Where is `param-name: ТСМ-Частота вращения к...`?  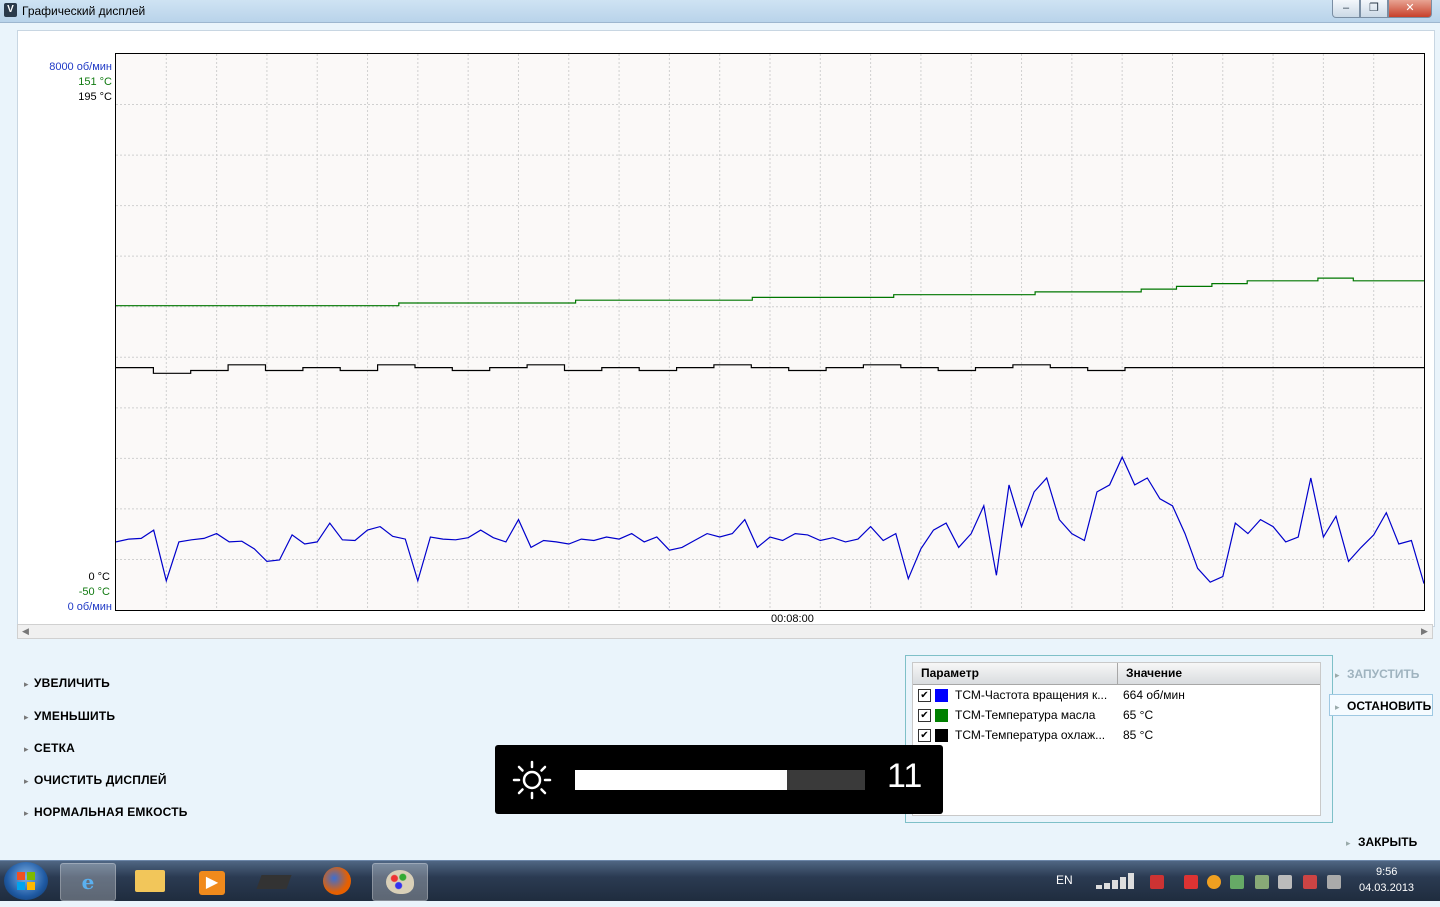 param-name: ТСМ-Частота вращения к... is located at coordinates (1031, 695).